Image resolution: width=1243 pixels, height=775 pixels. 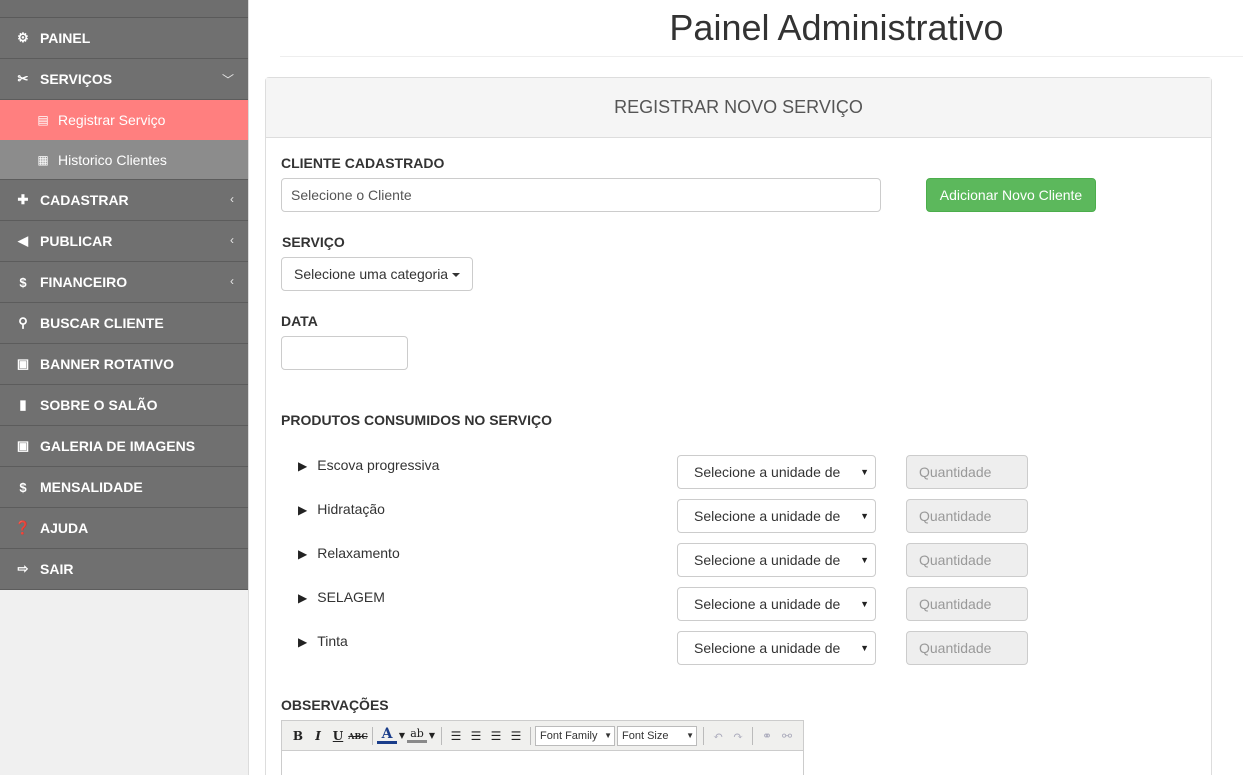 What do you see at coordinates (432, 735) in the screenshot?
I see `highlight-dropdown-icon: ▼` at bounding box center [432, 735].